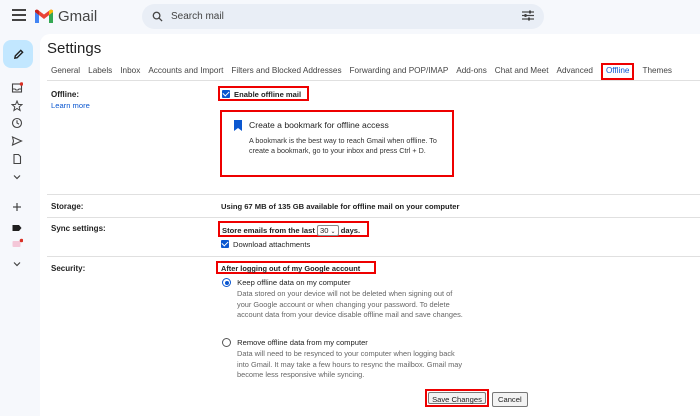 The height and width of the screenshot is (416, 700). I want to click on sync-days-select: 30 ⌄, so click(327, 230).